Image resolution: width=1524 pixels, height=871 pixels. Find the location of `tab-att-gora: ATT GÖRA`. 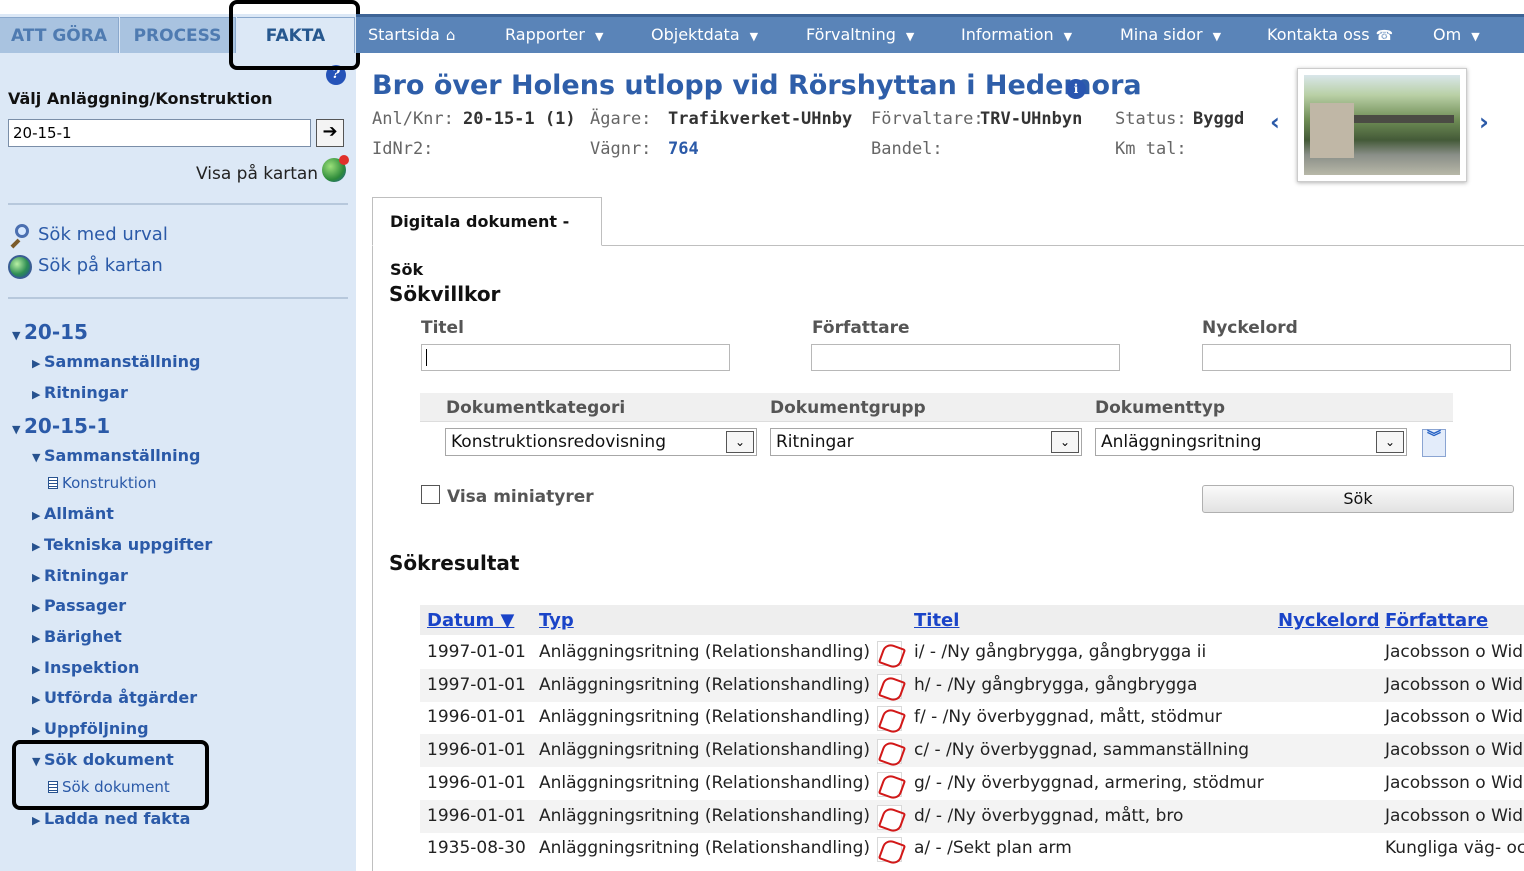

tab-att-gora: ATT GÖRA is located at coordinates (59, 35).